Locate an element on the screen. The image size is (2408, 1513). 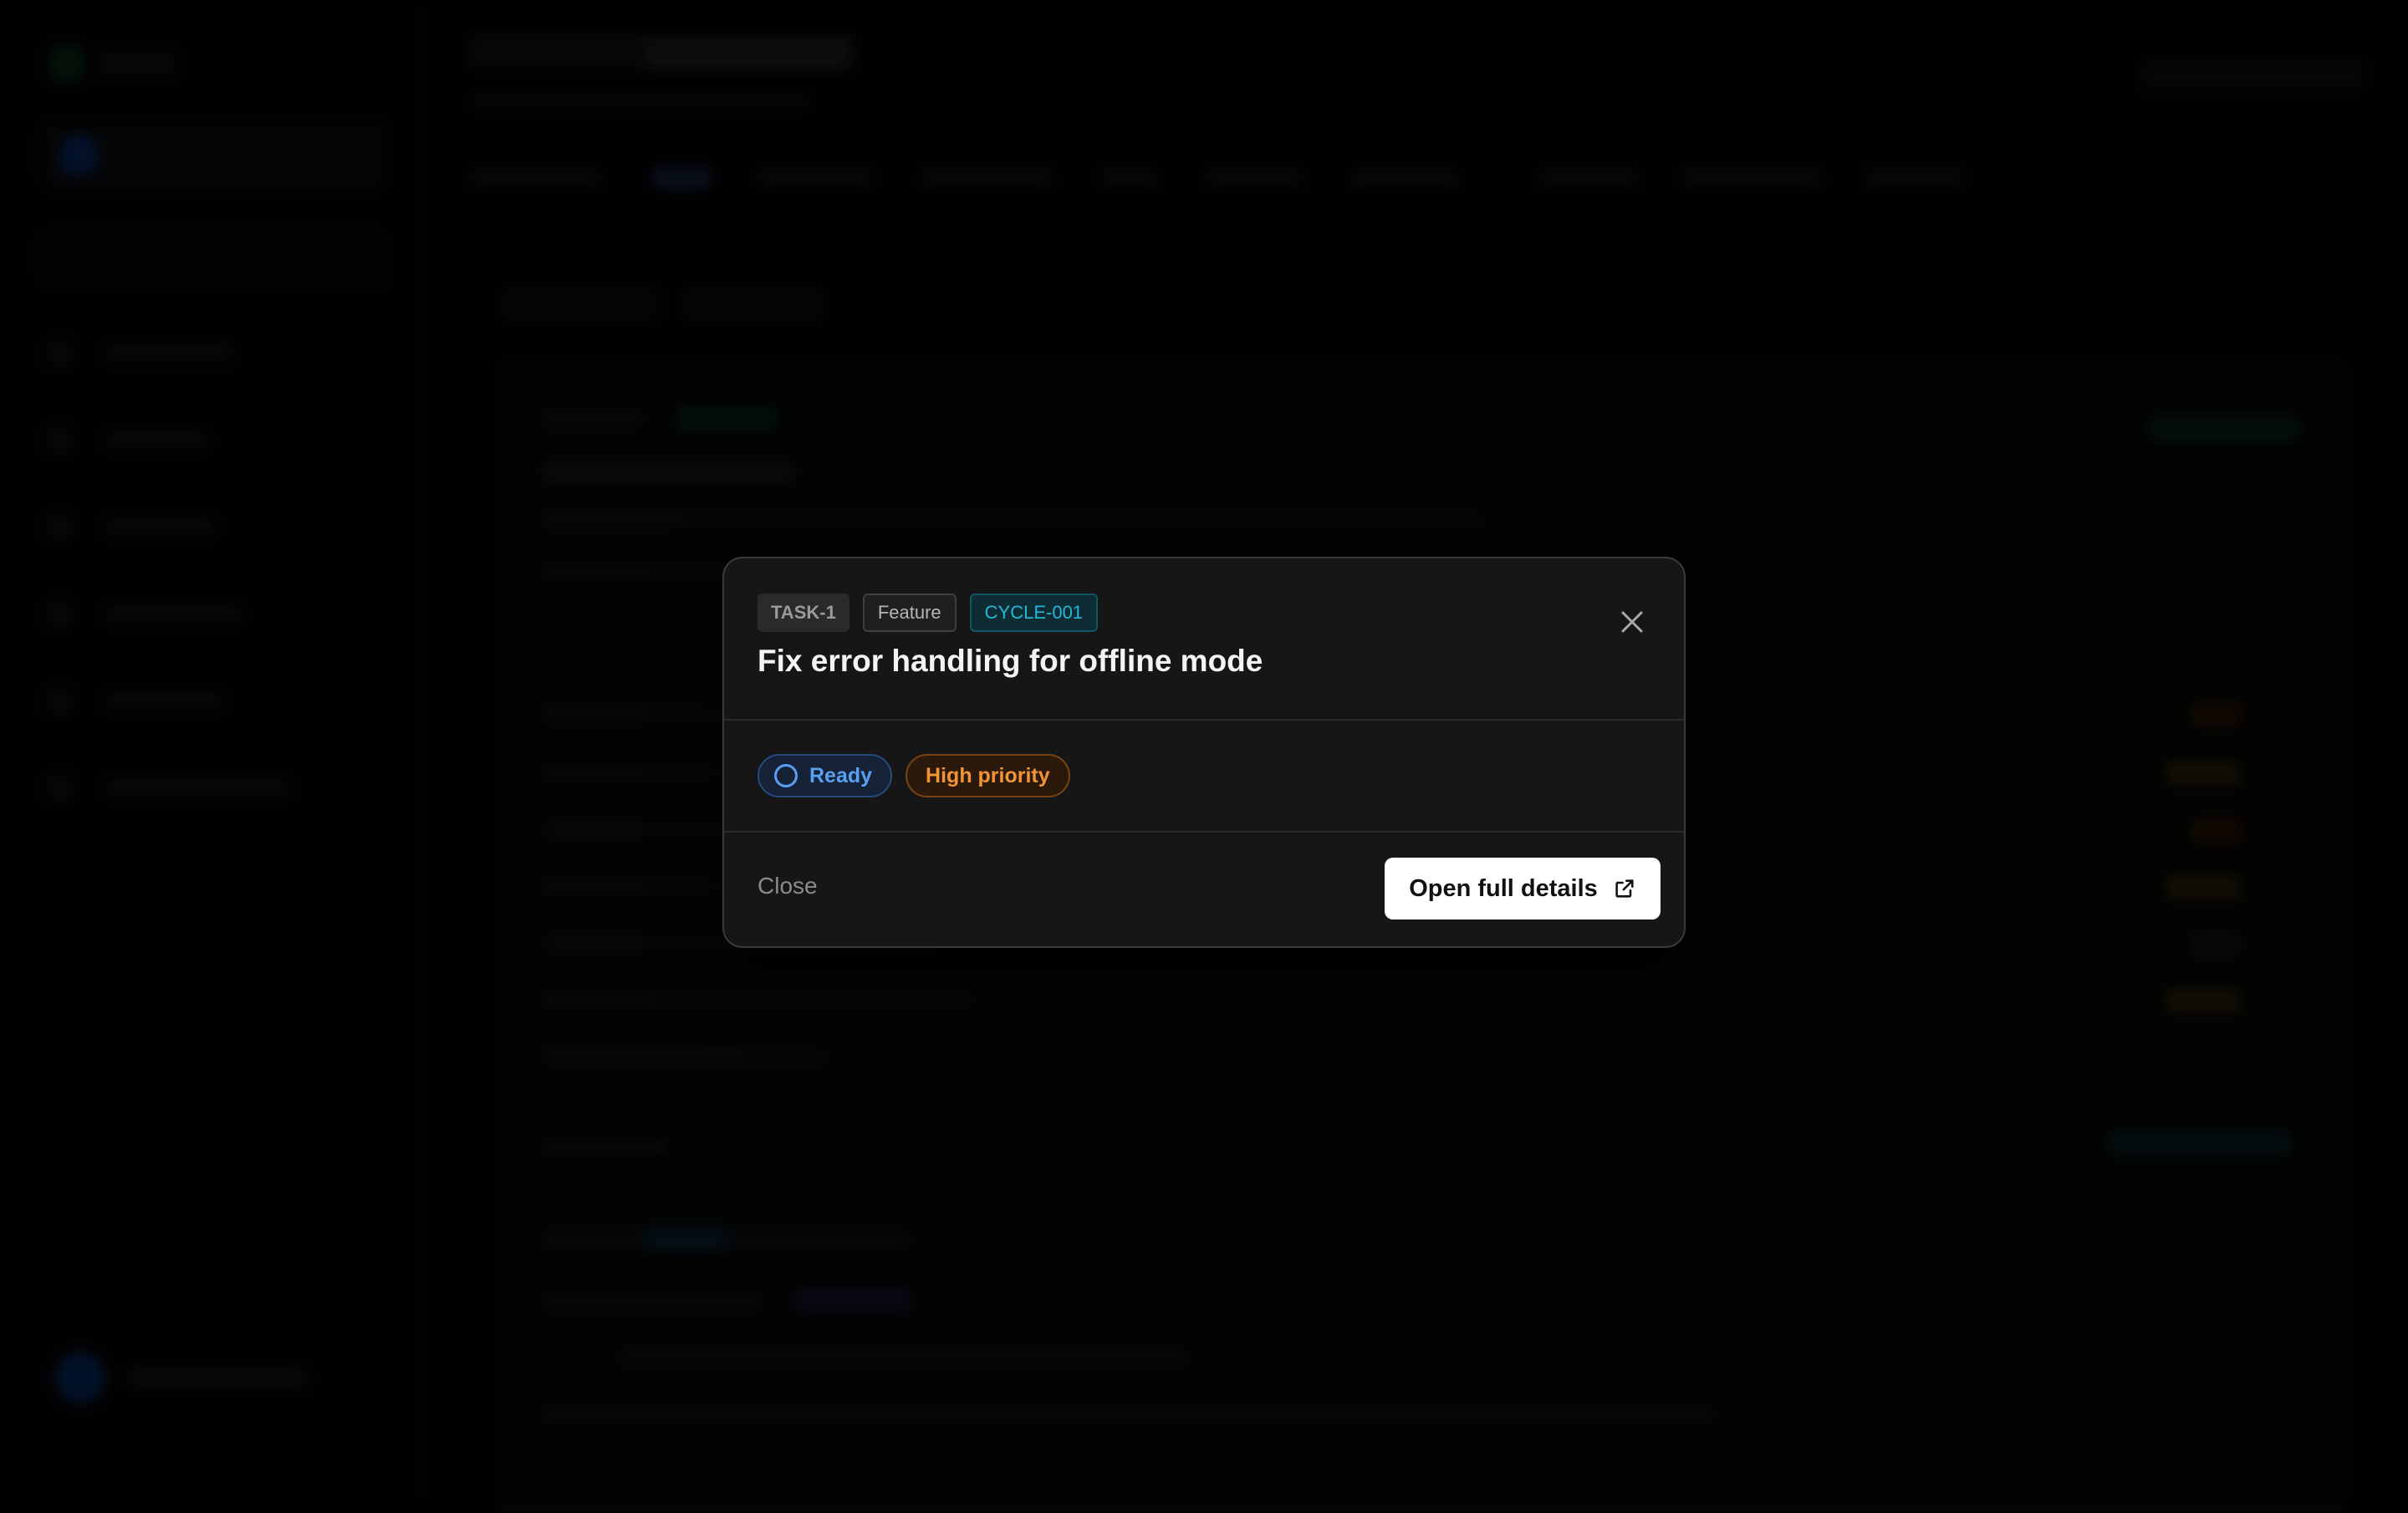
status-row: Ready High priority is located at coordinates (914, 775).